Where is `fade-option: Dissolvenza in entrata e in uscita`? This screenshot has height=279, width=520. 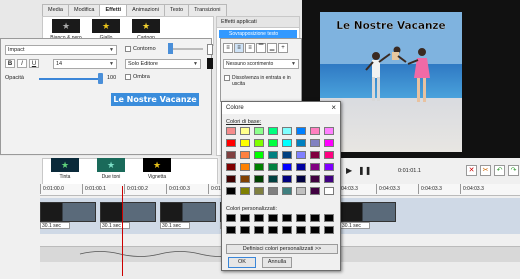 fade-option: Dissolvenza in entrata e in uscita is located at coordinates (262, 81).